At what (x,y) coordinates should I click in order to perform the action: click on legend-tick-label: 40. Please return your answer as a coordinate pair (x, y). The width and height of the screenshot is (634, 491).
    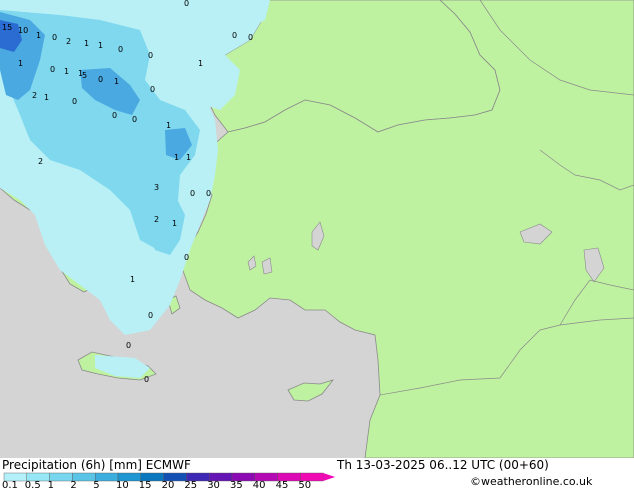
    Looking at the image, I should click on (259, 485).